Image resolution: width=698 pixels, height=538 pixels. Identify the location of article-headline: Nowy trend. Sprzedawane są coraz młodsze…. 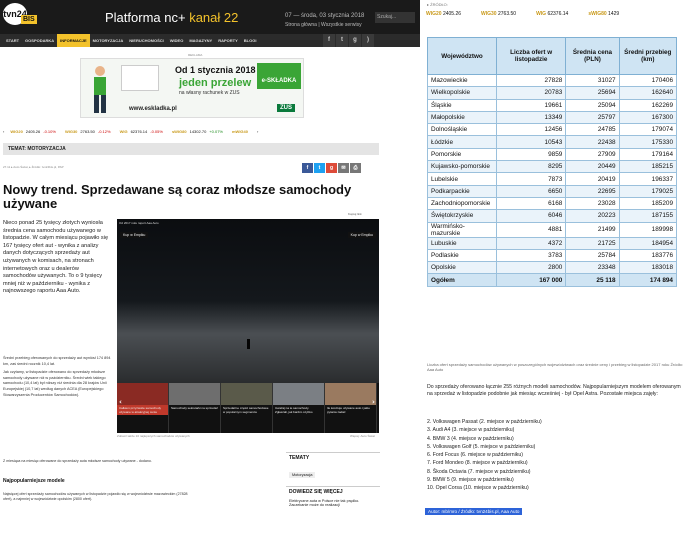
(177, 196).